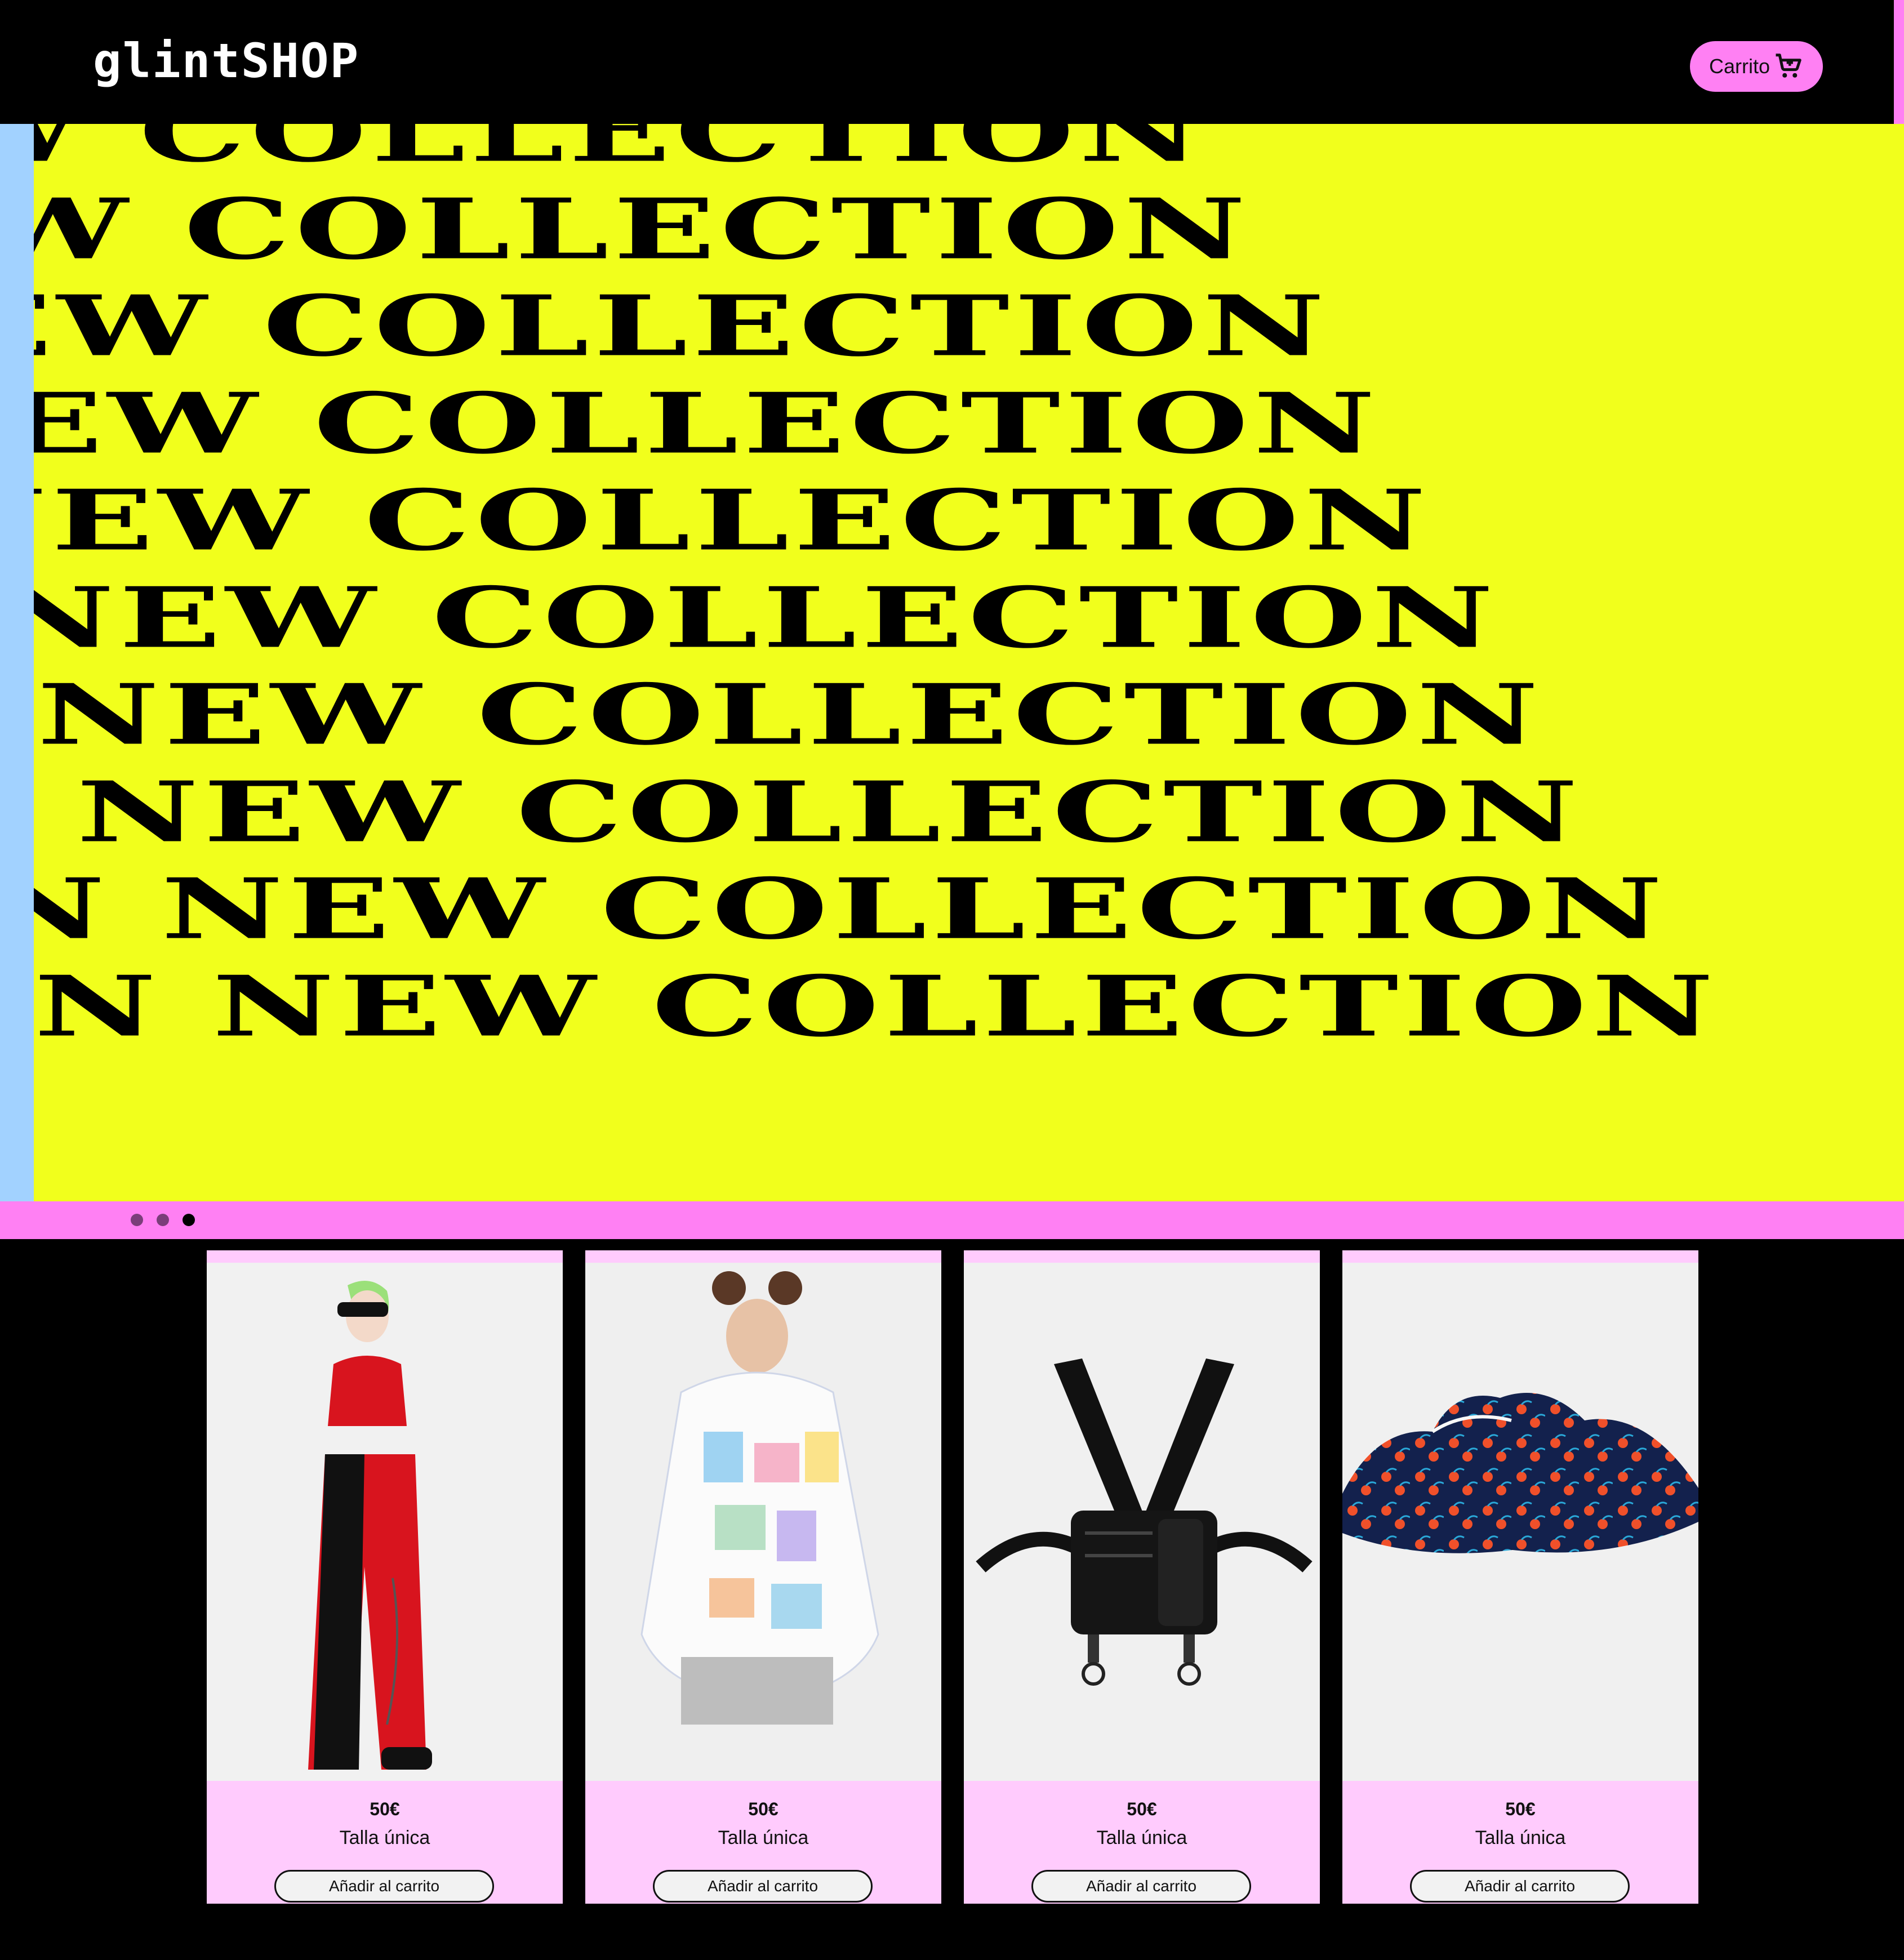  I want to click on hero-line: ON NEW COLLECTION, so click(619, 152).